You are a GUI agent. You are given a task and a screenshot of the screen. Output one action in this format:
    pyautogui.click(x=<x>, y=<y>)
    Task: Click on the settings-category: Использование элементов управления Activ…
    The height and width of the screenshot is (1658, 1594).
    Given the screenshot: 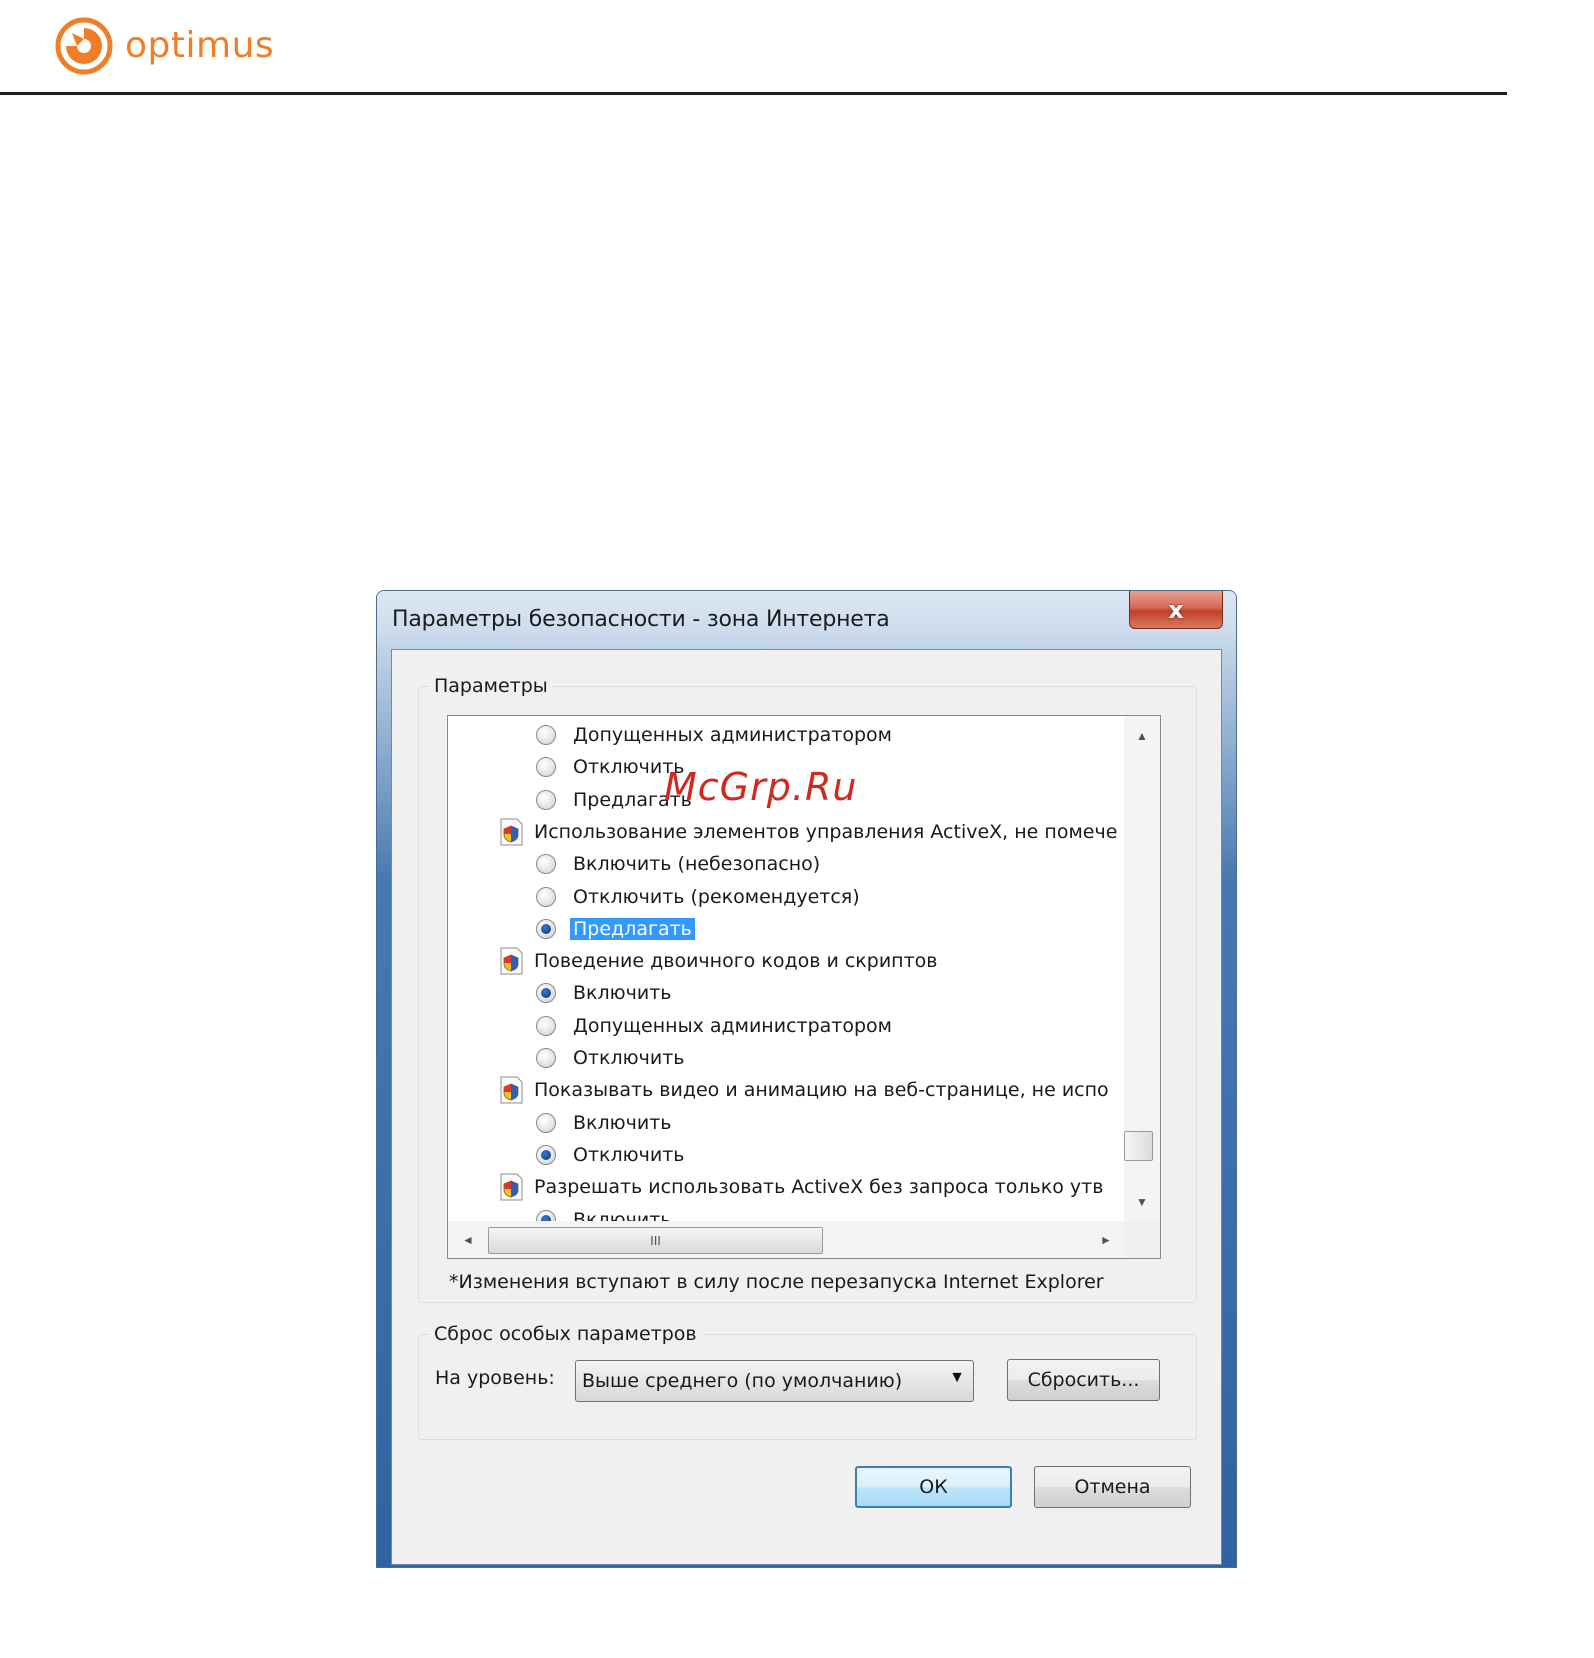 What is the action you would take?
    pyautogui.click(x=807, y=832)
    